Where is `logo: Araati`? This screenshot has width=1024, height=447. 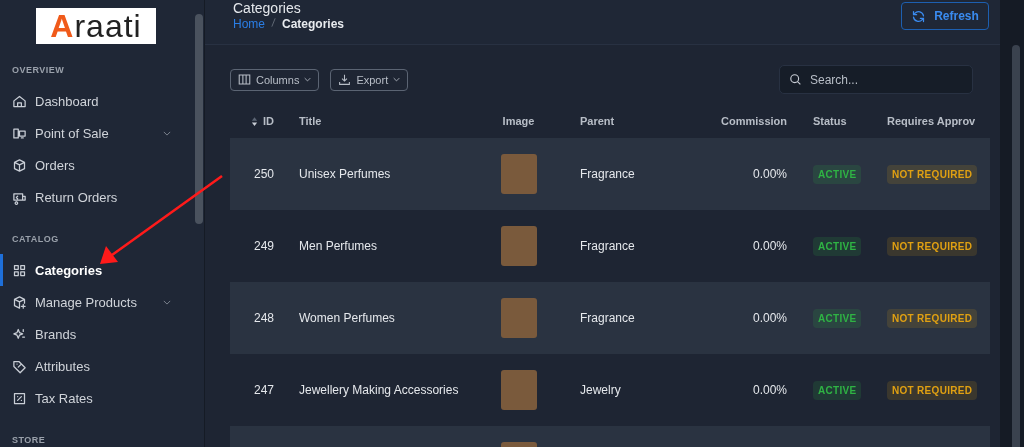
logo: Araati is located at coordinates (96, 26).